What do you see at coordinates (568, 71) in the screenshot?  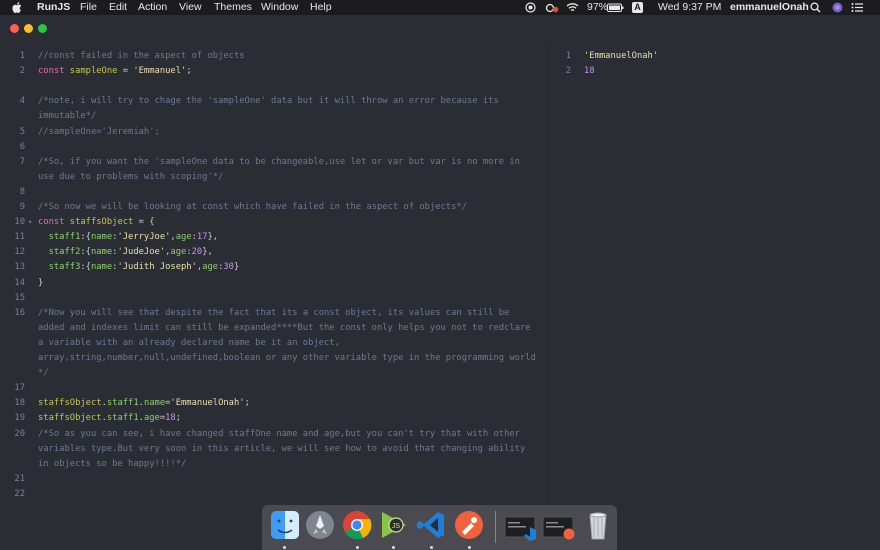 I see `output-line-number: 2` at bounding box center [568, 71].